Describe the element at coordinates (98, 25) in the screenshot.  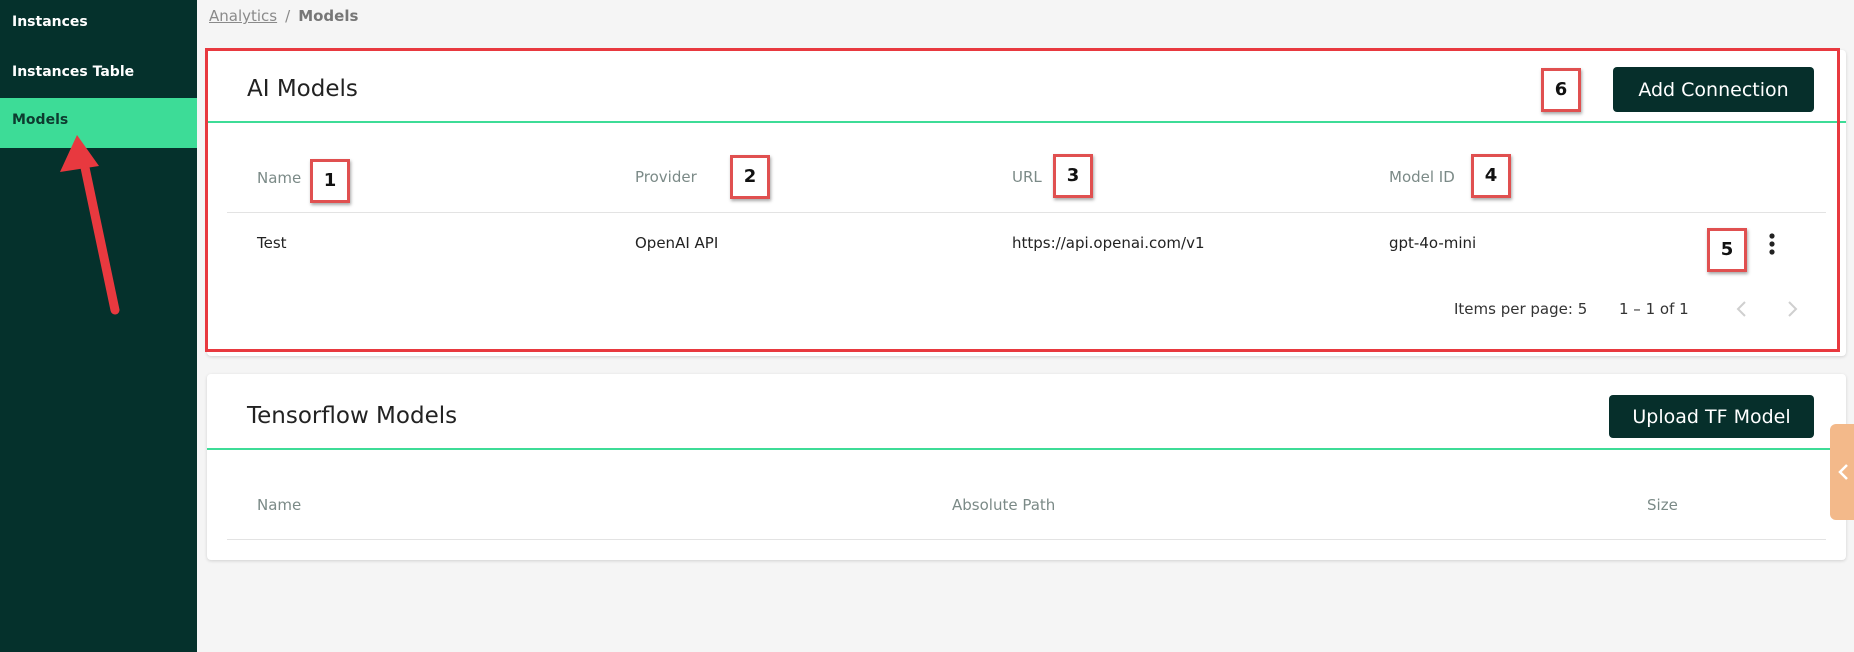
I see `sidebar-item-instances: Instances` at that location.